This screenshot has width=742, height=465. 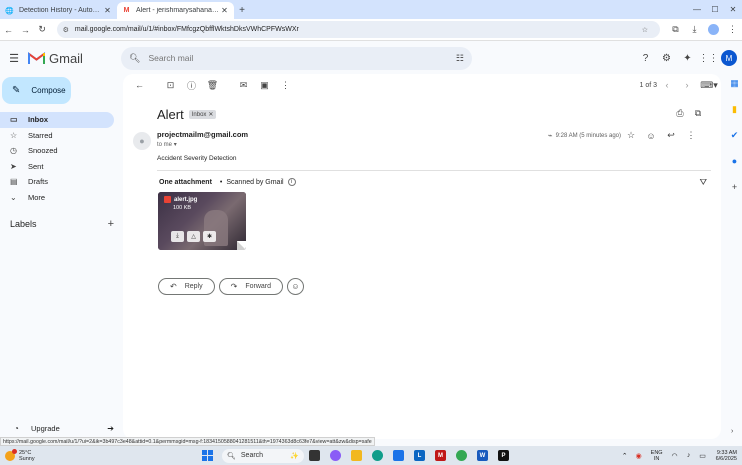 What do you see at coordinates (709, 85) in the screenshot?
I see `input-tools-icon: ⌨▾` at bounding box center [709, 85].